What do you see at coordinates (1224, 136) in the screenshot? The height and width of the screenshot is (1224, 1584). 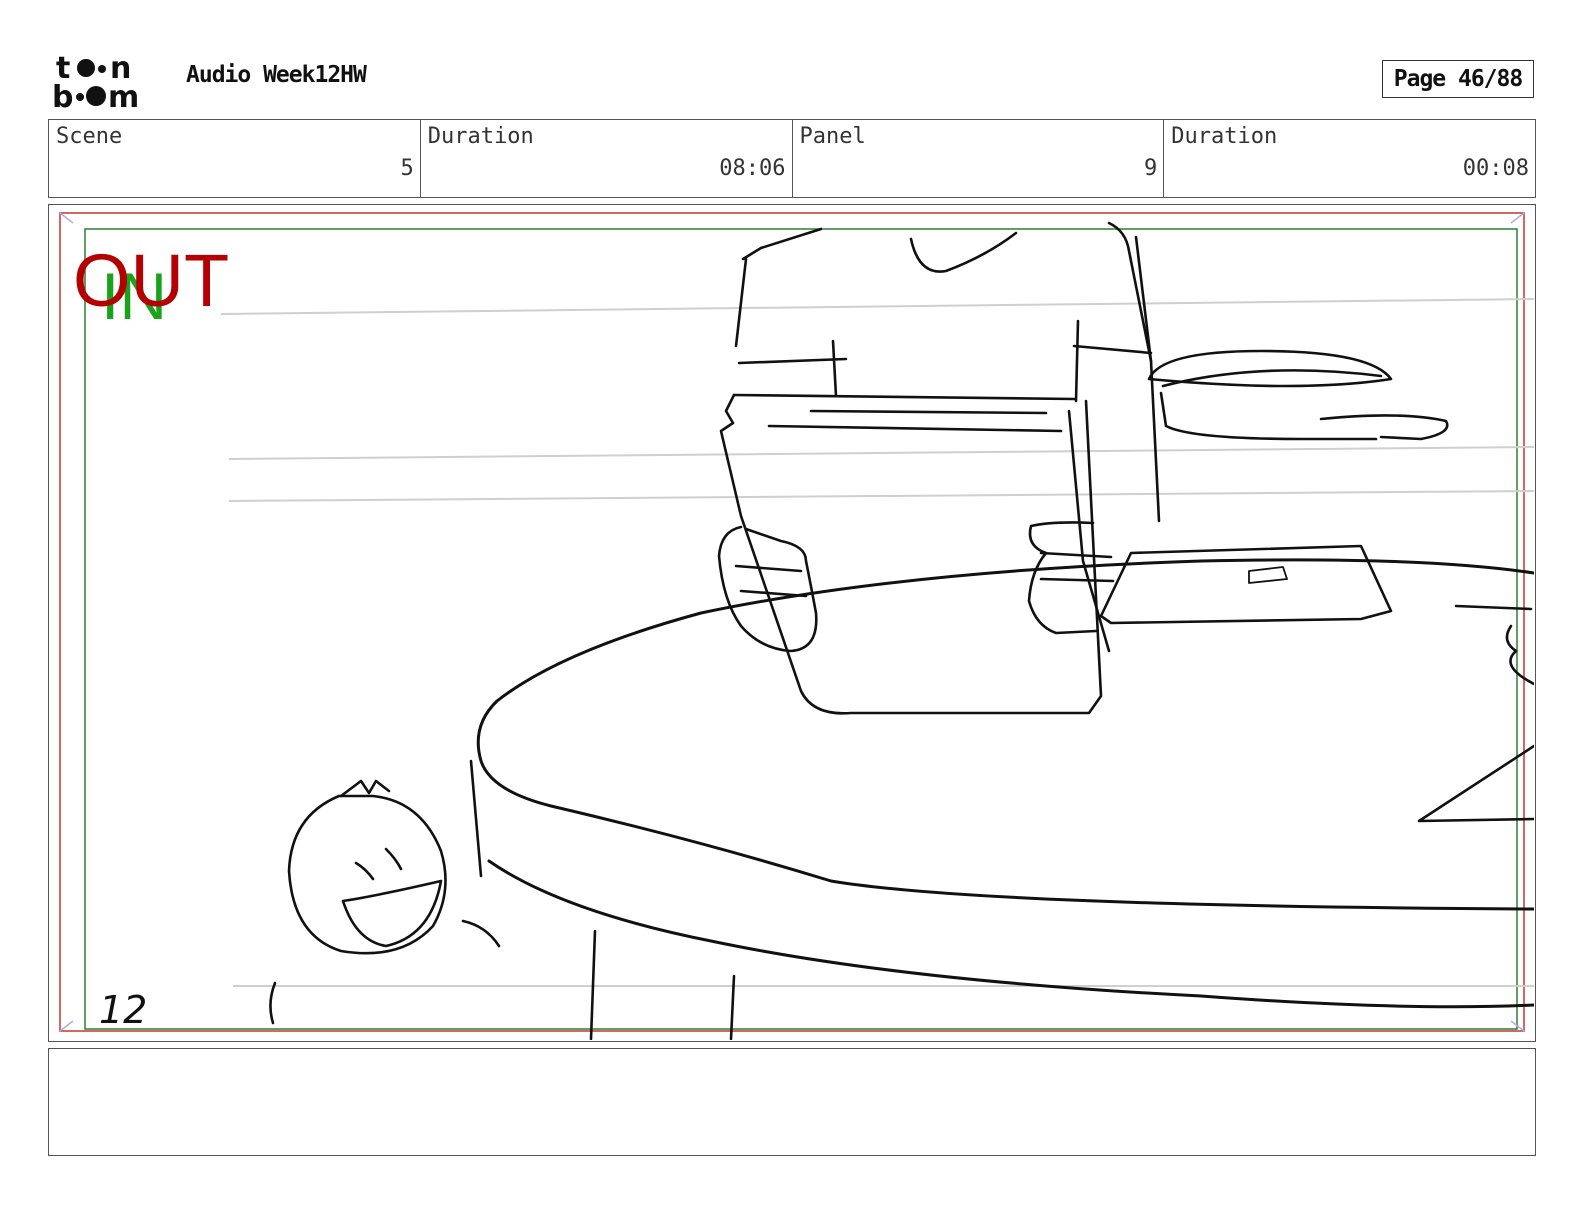 I see `panel-duration-label: Duration` at bounding box center [1224, 136].